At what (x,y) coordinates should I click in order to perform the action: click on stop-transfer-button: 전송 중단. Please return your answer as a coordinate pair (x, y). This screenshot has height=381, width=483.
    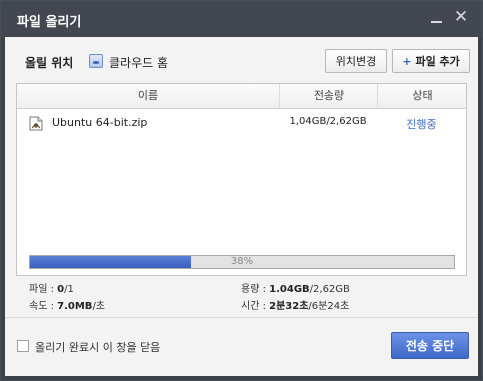
    Looking at the image, I should click on (430, 345).